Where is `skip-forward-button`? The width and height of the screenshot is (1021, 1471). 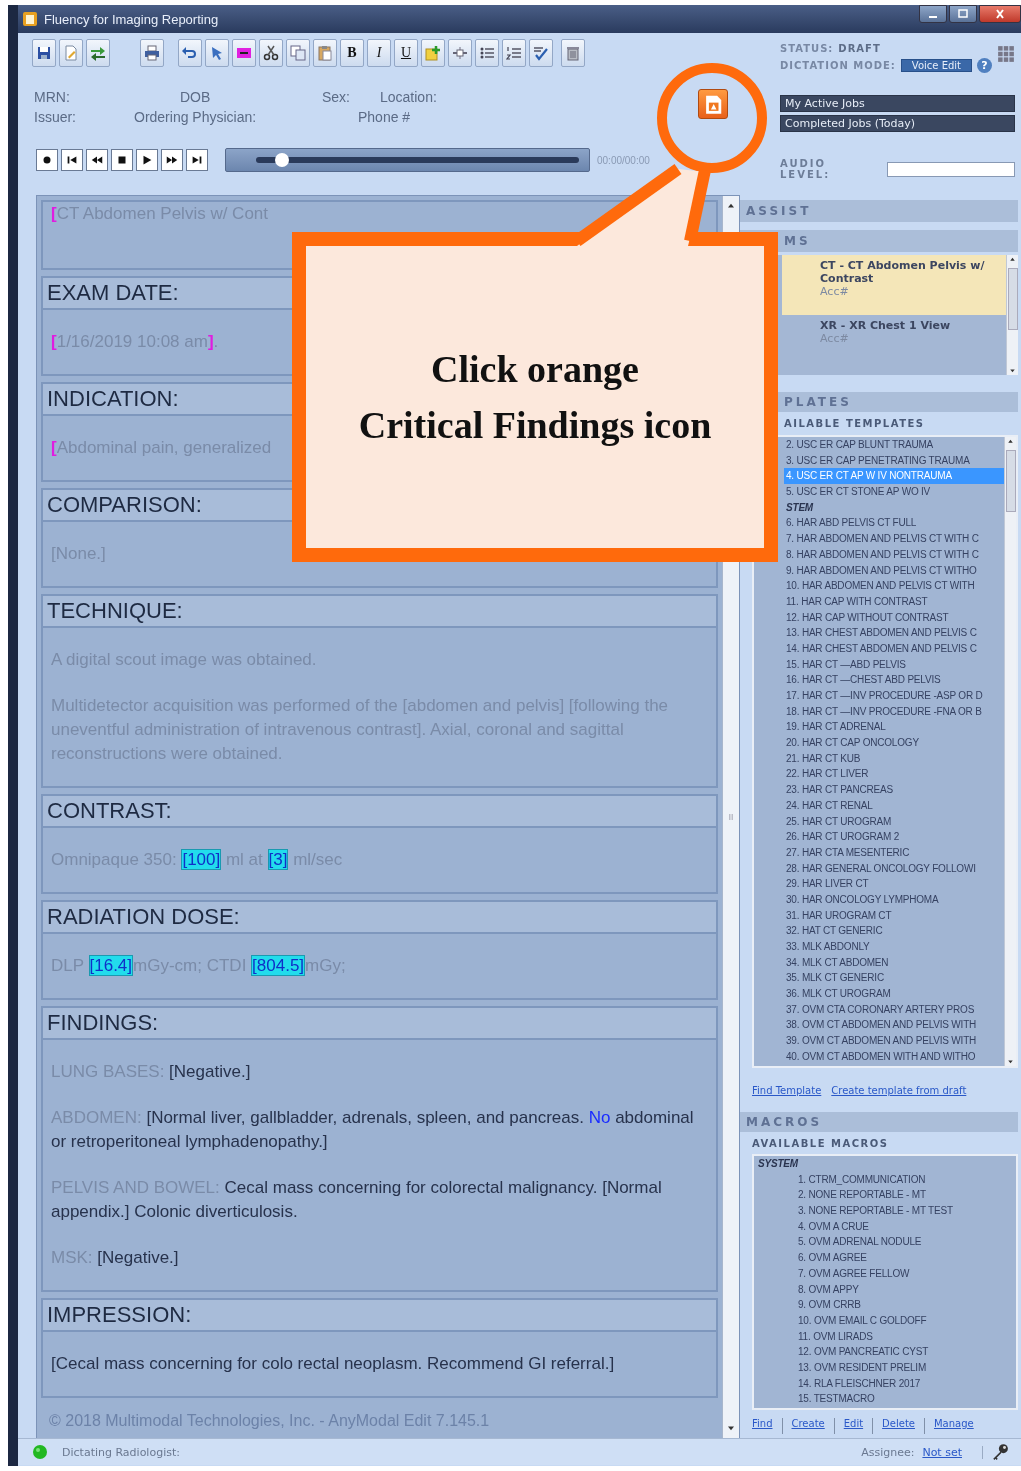
skip-forward-button is located at coordinates (197, 160).